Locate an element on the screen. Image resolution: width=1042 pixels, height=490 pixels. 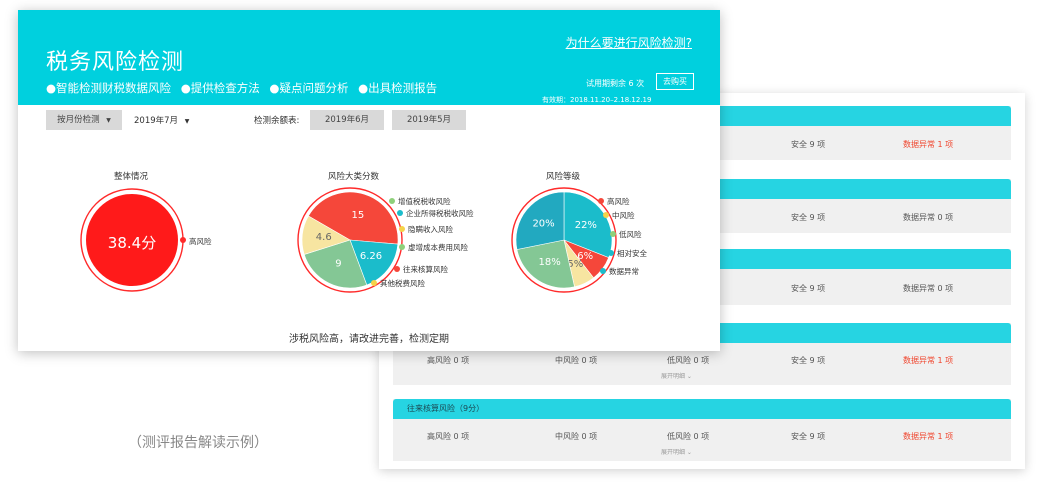
overall-score: 38.4分 is located at coordinates (132, 243).